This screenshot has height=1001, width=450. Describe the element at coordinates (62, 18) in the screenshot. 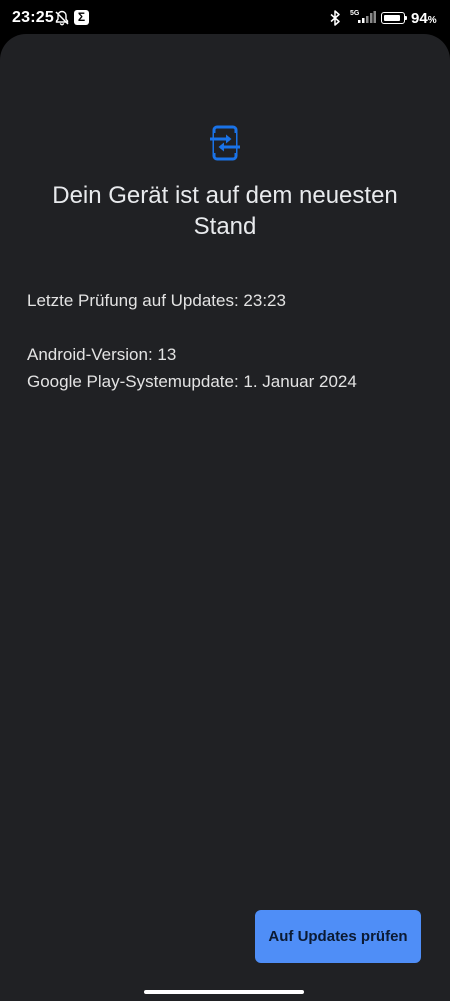

I see `bell-off-icon` at that location.